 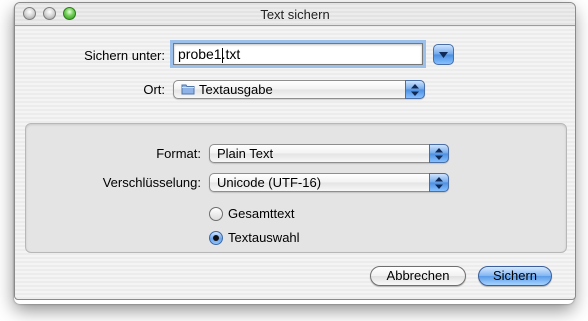 I want to click on encoding-selected: Unicode (UTF-16), so click(x=269, y=182).